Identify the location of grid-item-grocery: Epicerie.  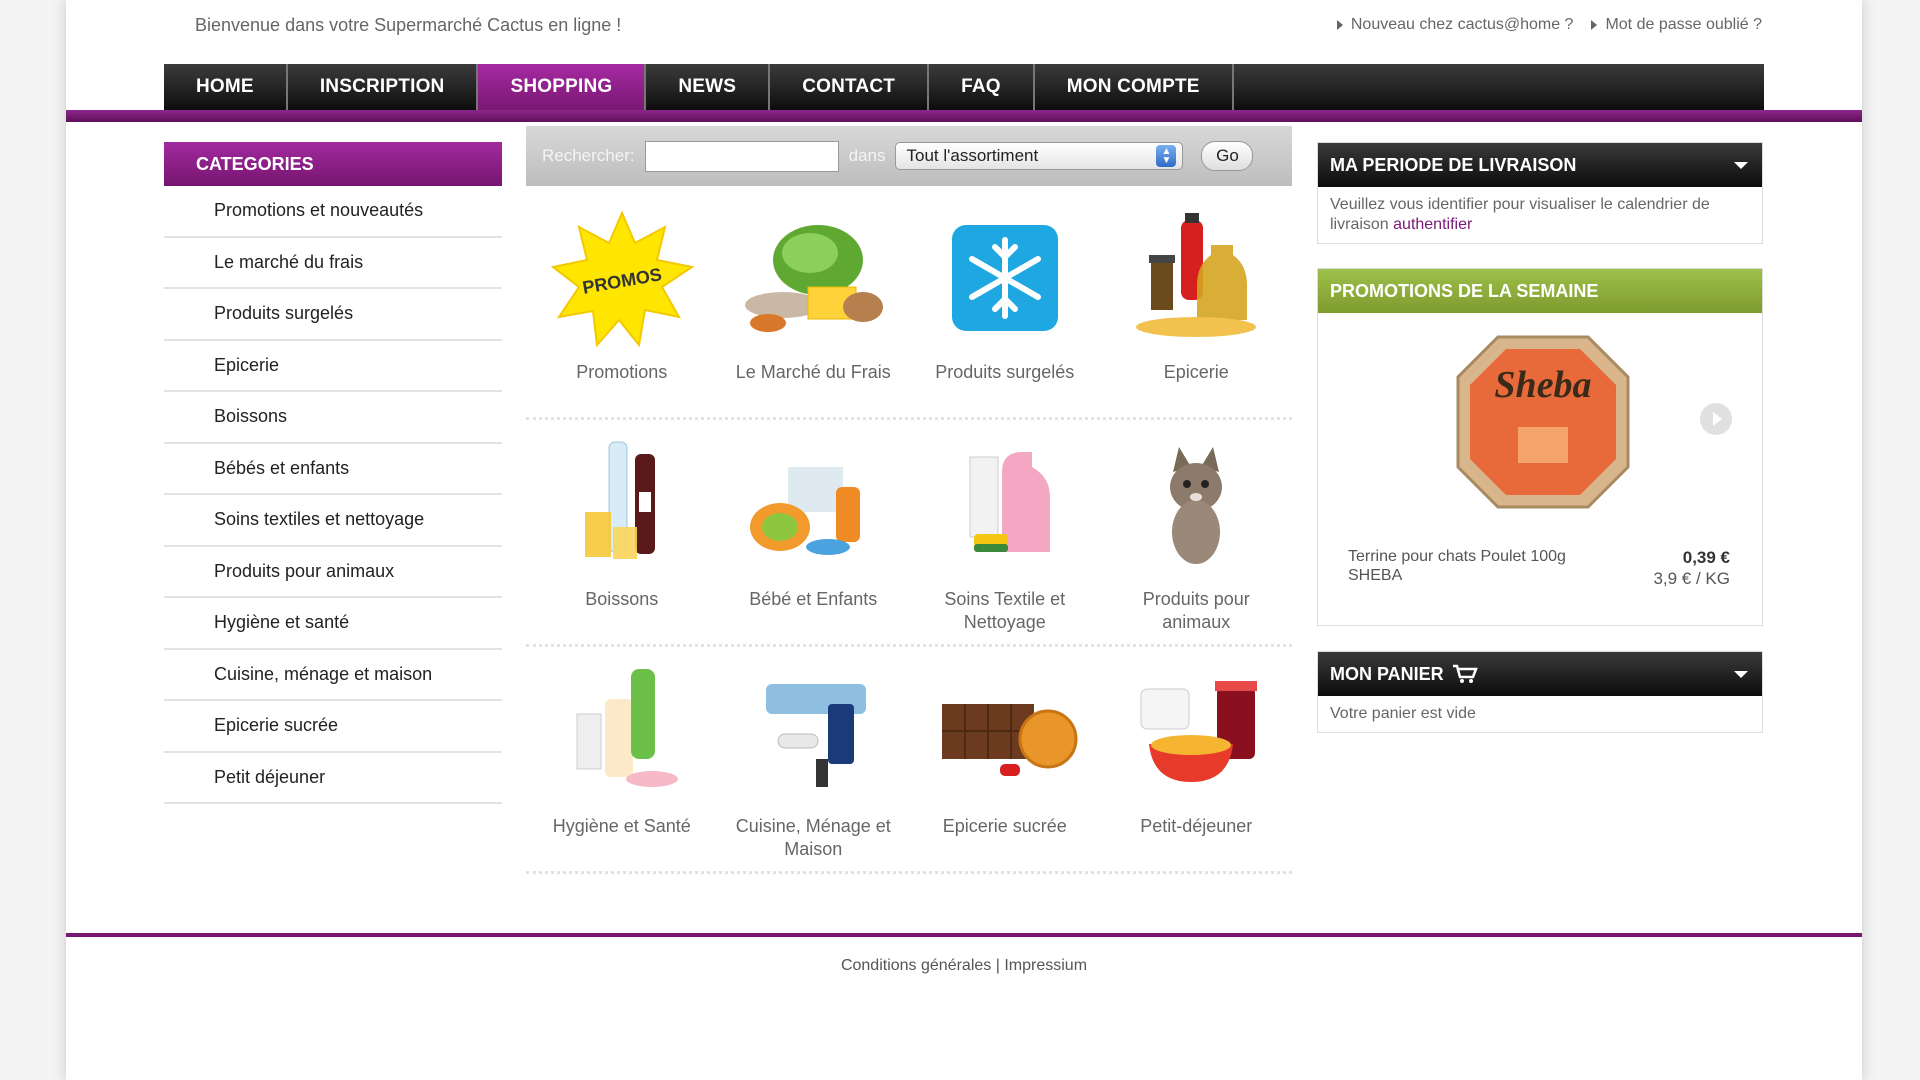
(1197, 311).